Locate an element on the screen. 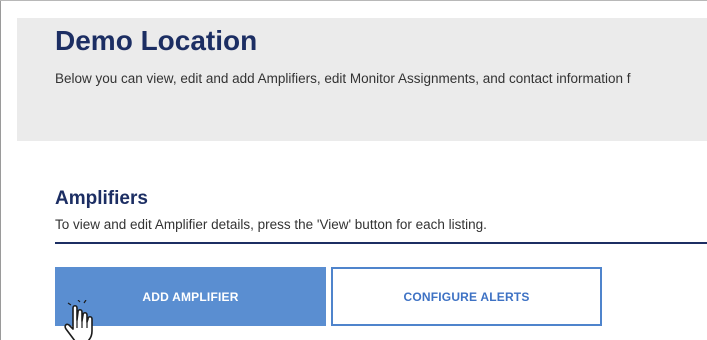 Image resolution: width=707 pixels, height=340 pixels. page-title: Demo Location is located at coordinates (156, 40).